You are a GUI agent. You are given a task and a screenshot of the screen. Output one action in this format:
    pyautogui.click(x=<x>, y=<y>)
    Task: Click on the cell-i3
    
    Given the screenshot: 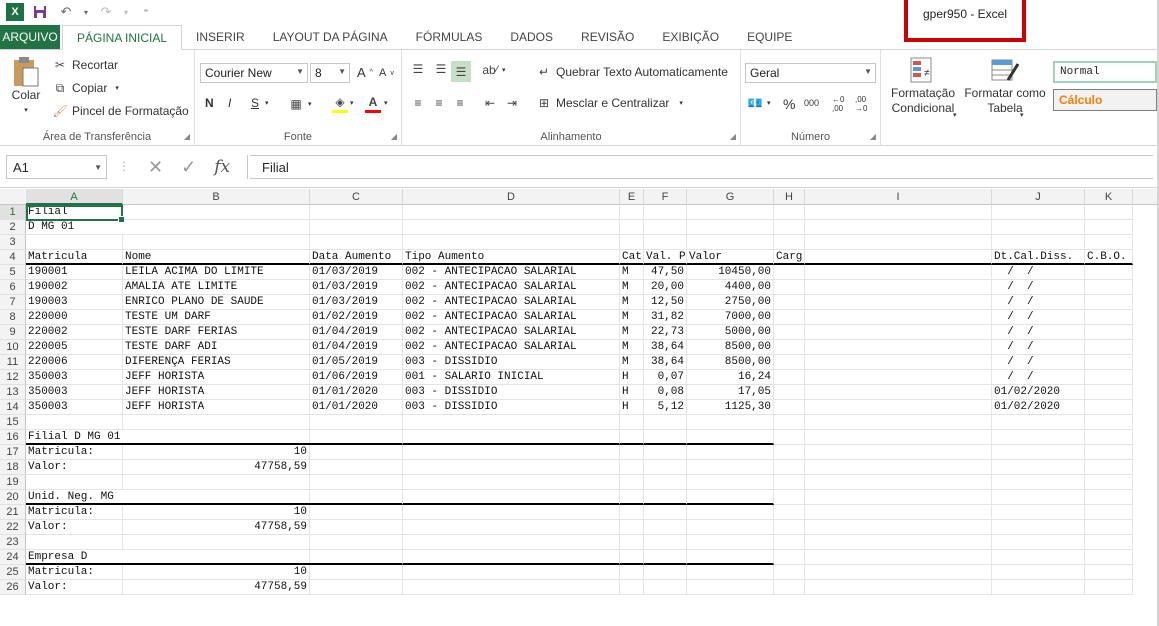 What is the action you would take?
    pyautogui.click(x=898, y=242)
    